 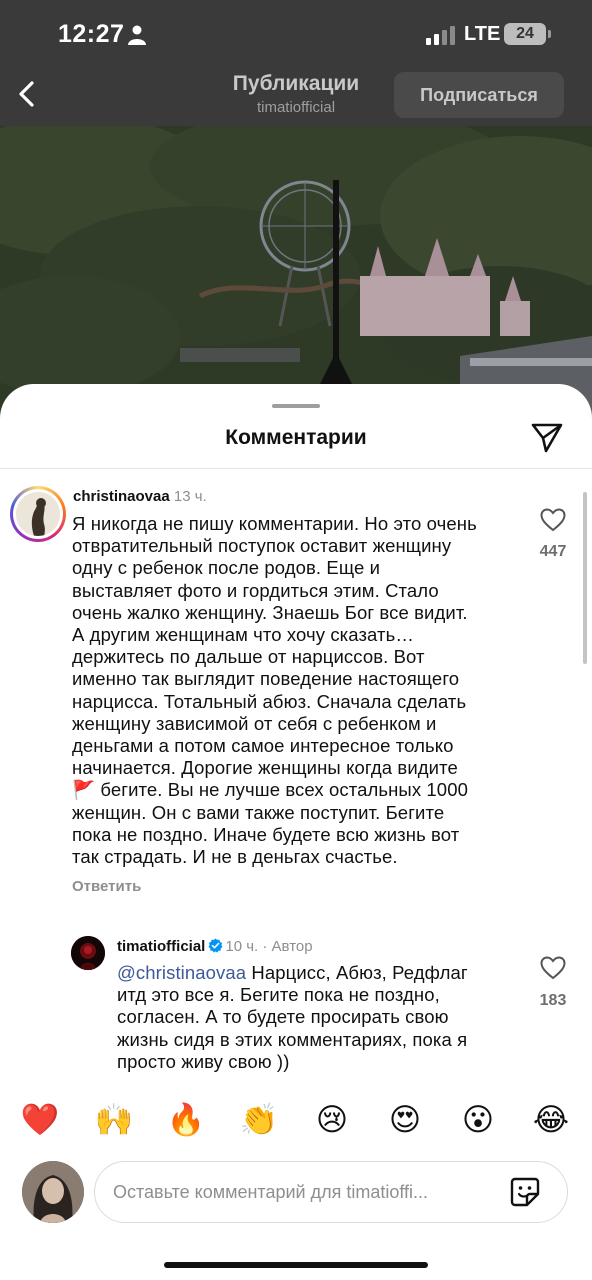 I want to click on post-header: Публикации timatiofficial Подписаться, so click(x=296, y=94).